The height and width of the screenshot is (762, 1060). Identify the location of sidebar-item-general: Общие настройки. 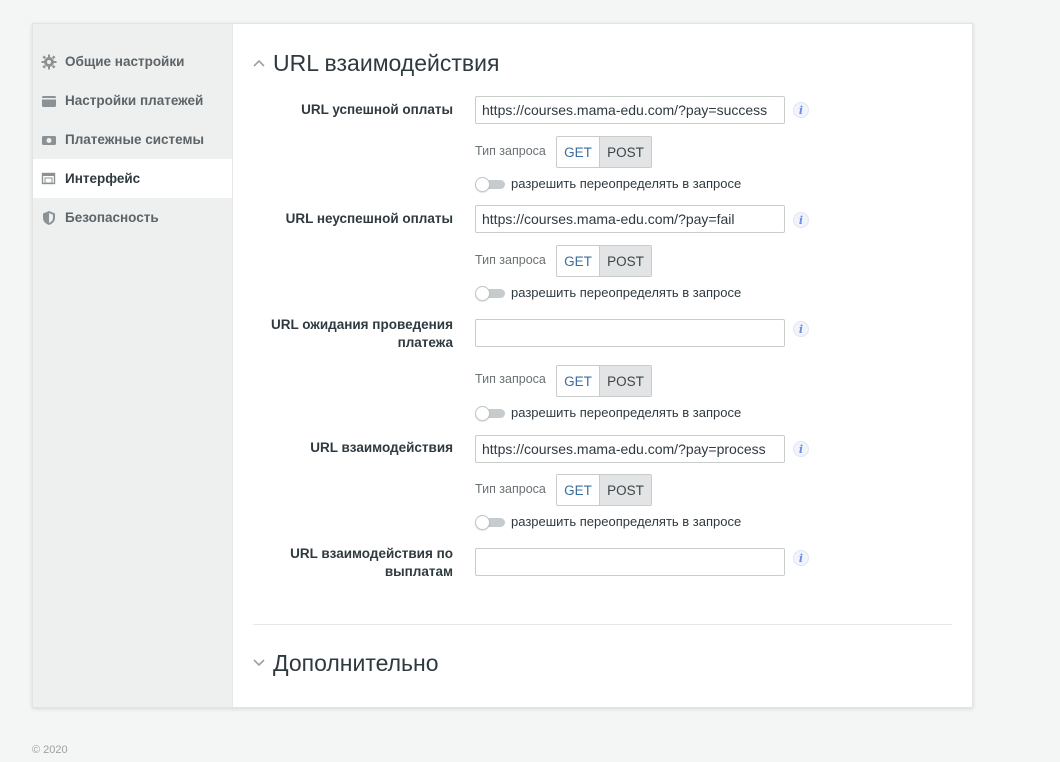
(132, 61).